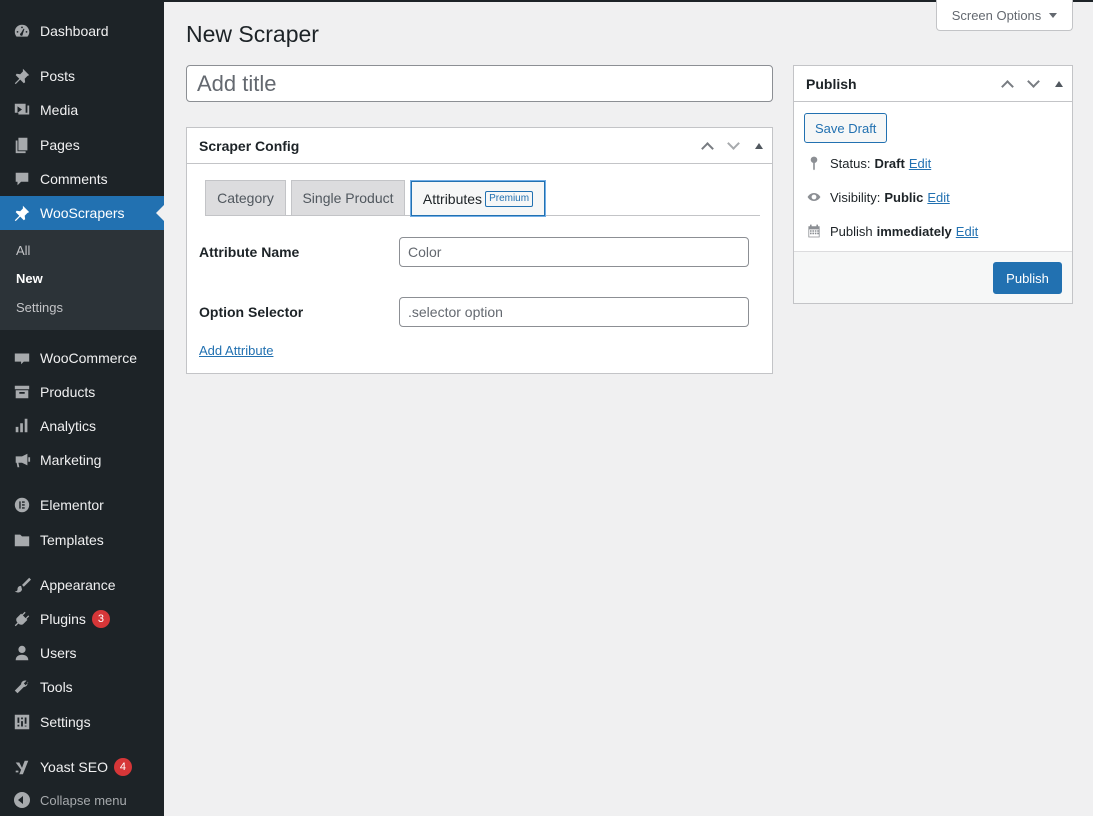  What do you see at coordinates (29, 278) in the screenshot?
I see `submenu-item-new: New` at bounding box center [29, 278].